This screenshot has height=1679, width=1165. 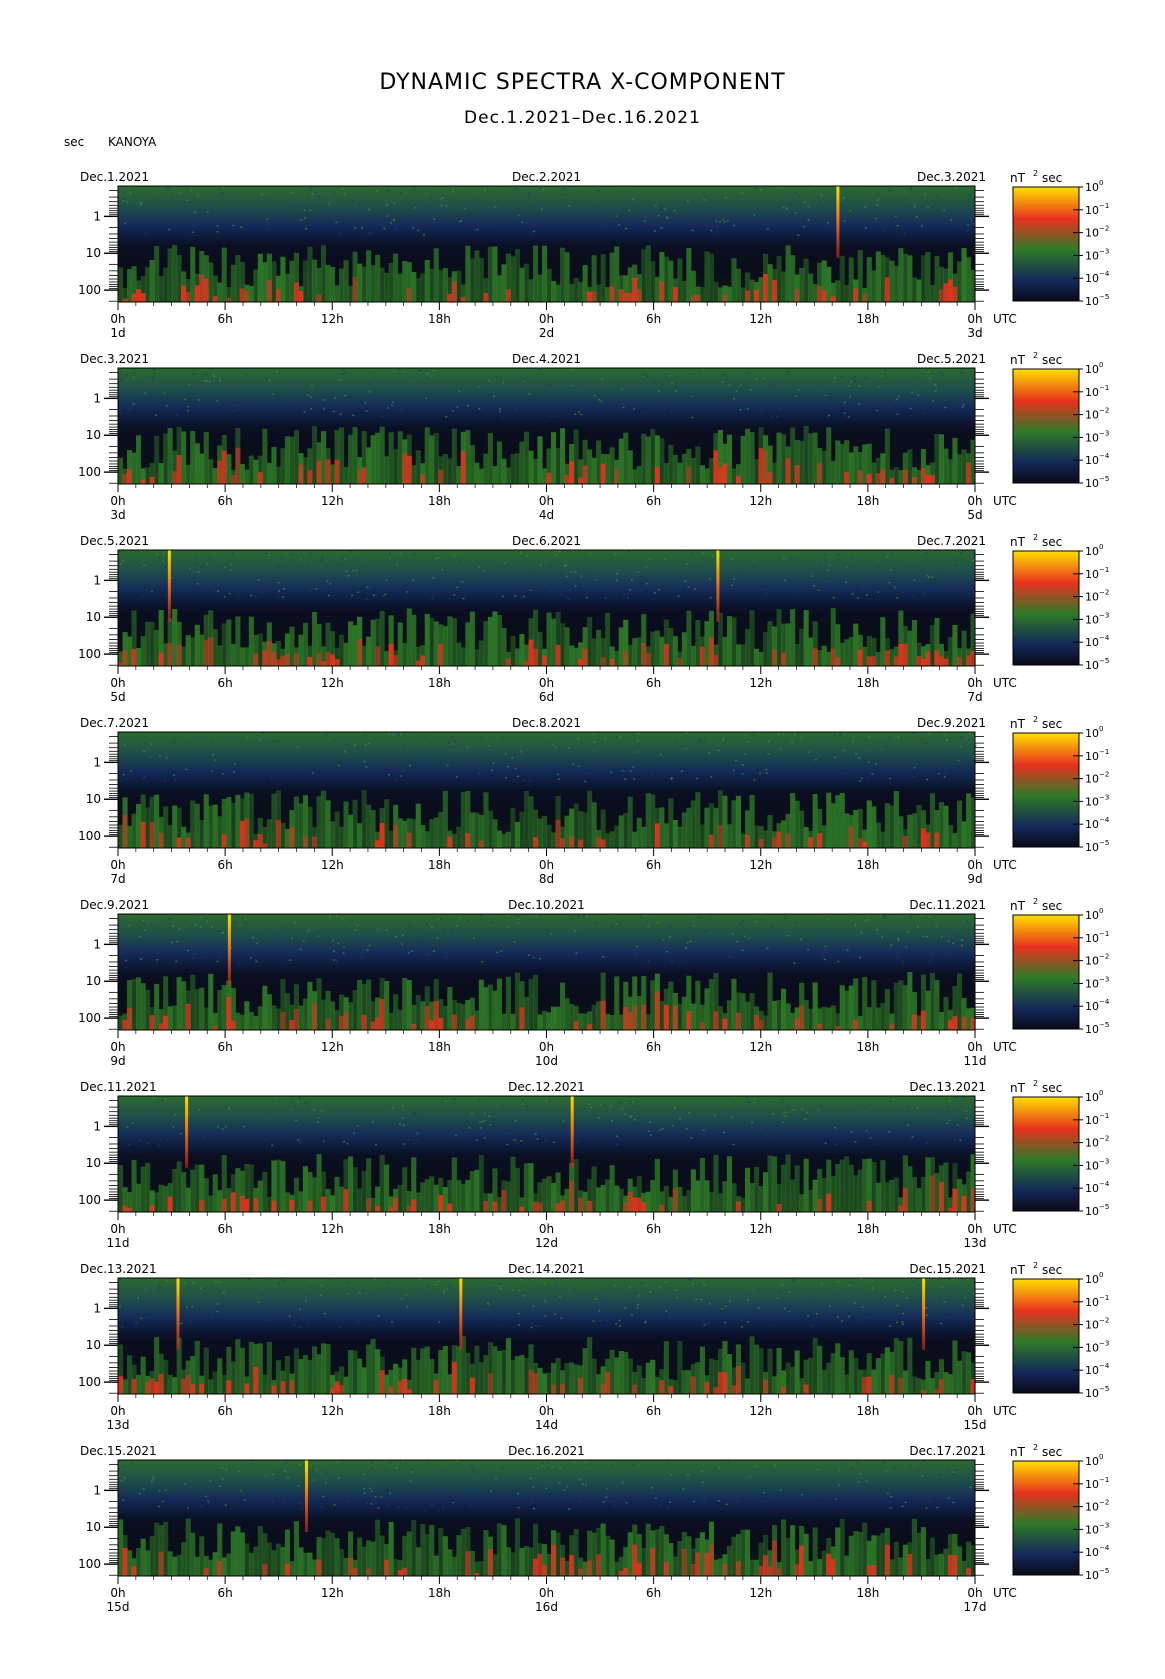 What do you see at coordinates (974, 683) in the screenshot?
I see `x-tick-label: 0h` at bounding box center [974, 683].